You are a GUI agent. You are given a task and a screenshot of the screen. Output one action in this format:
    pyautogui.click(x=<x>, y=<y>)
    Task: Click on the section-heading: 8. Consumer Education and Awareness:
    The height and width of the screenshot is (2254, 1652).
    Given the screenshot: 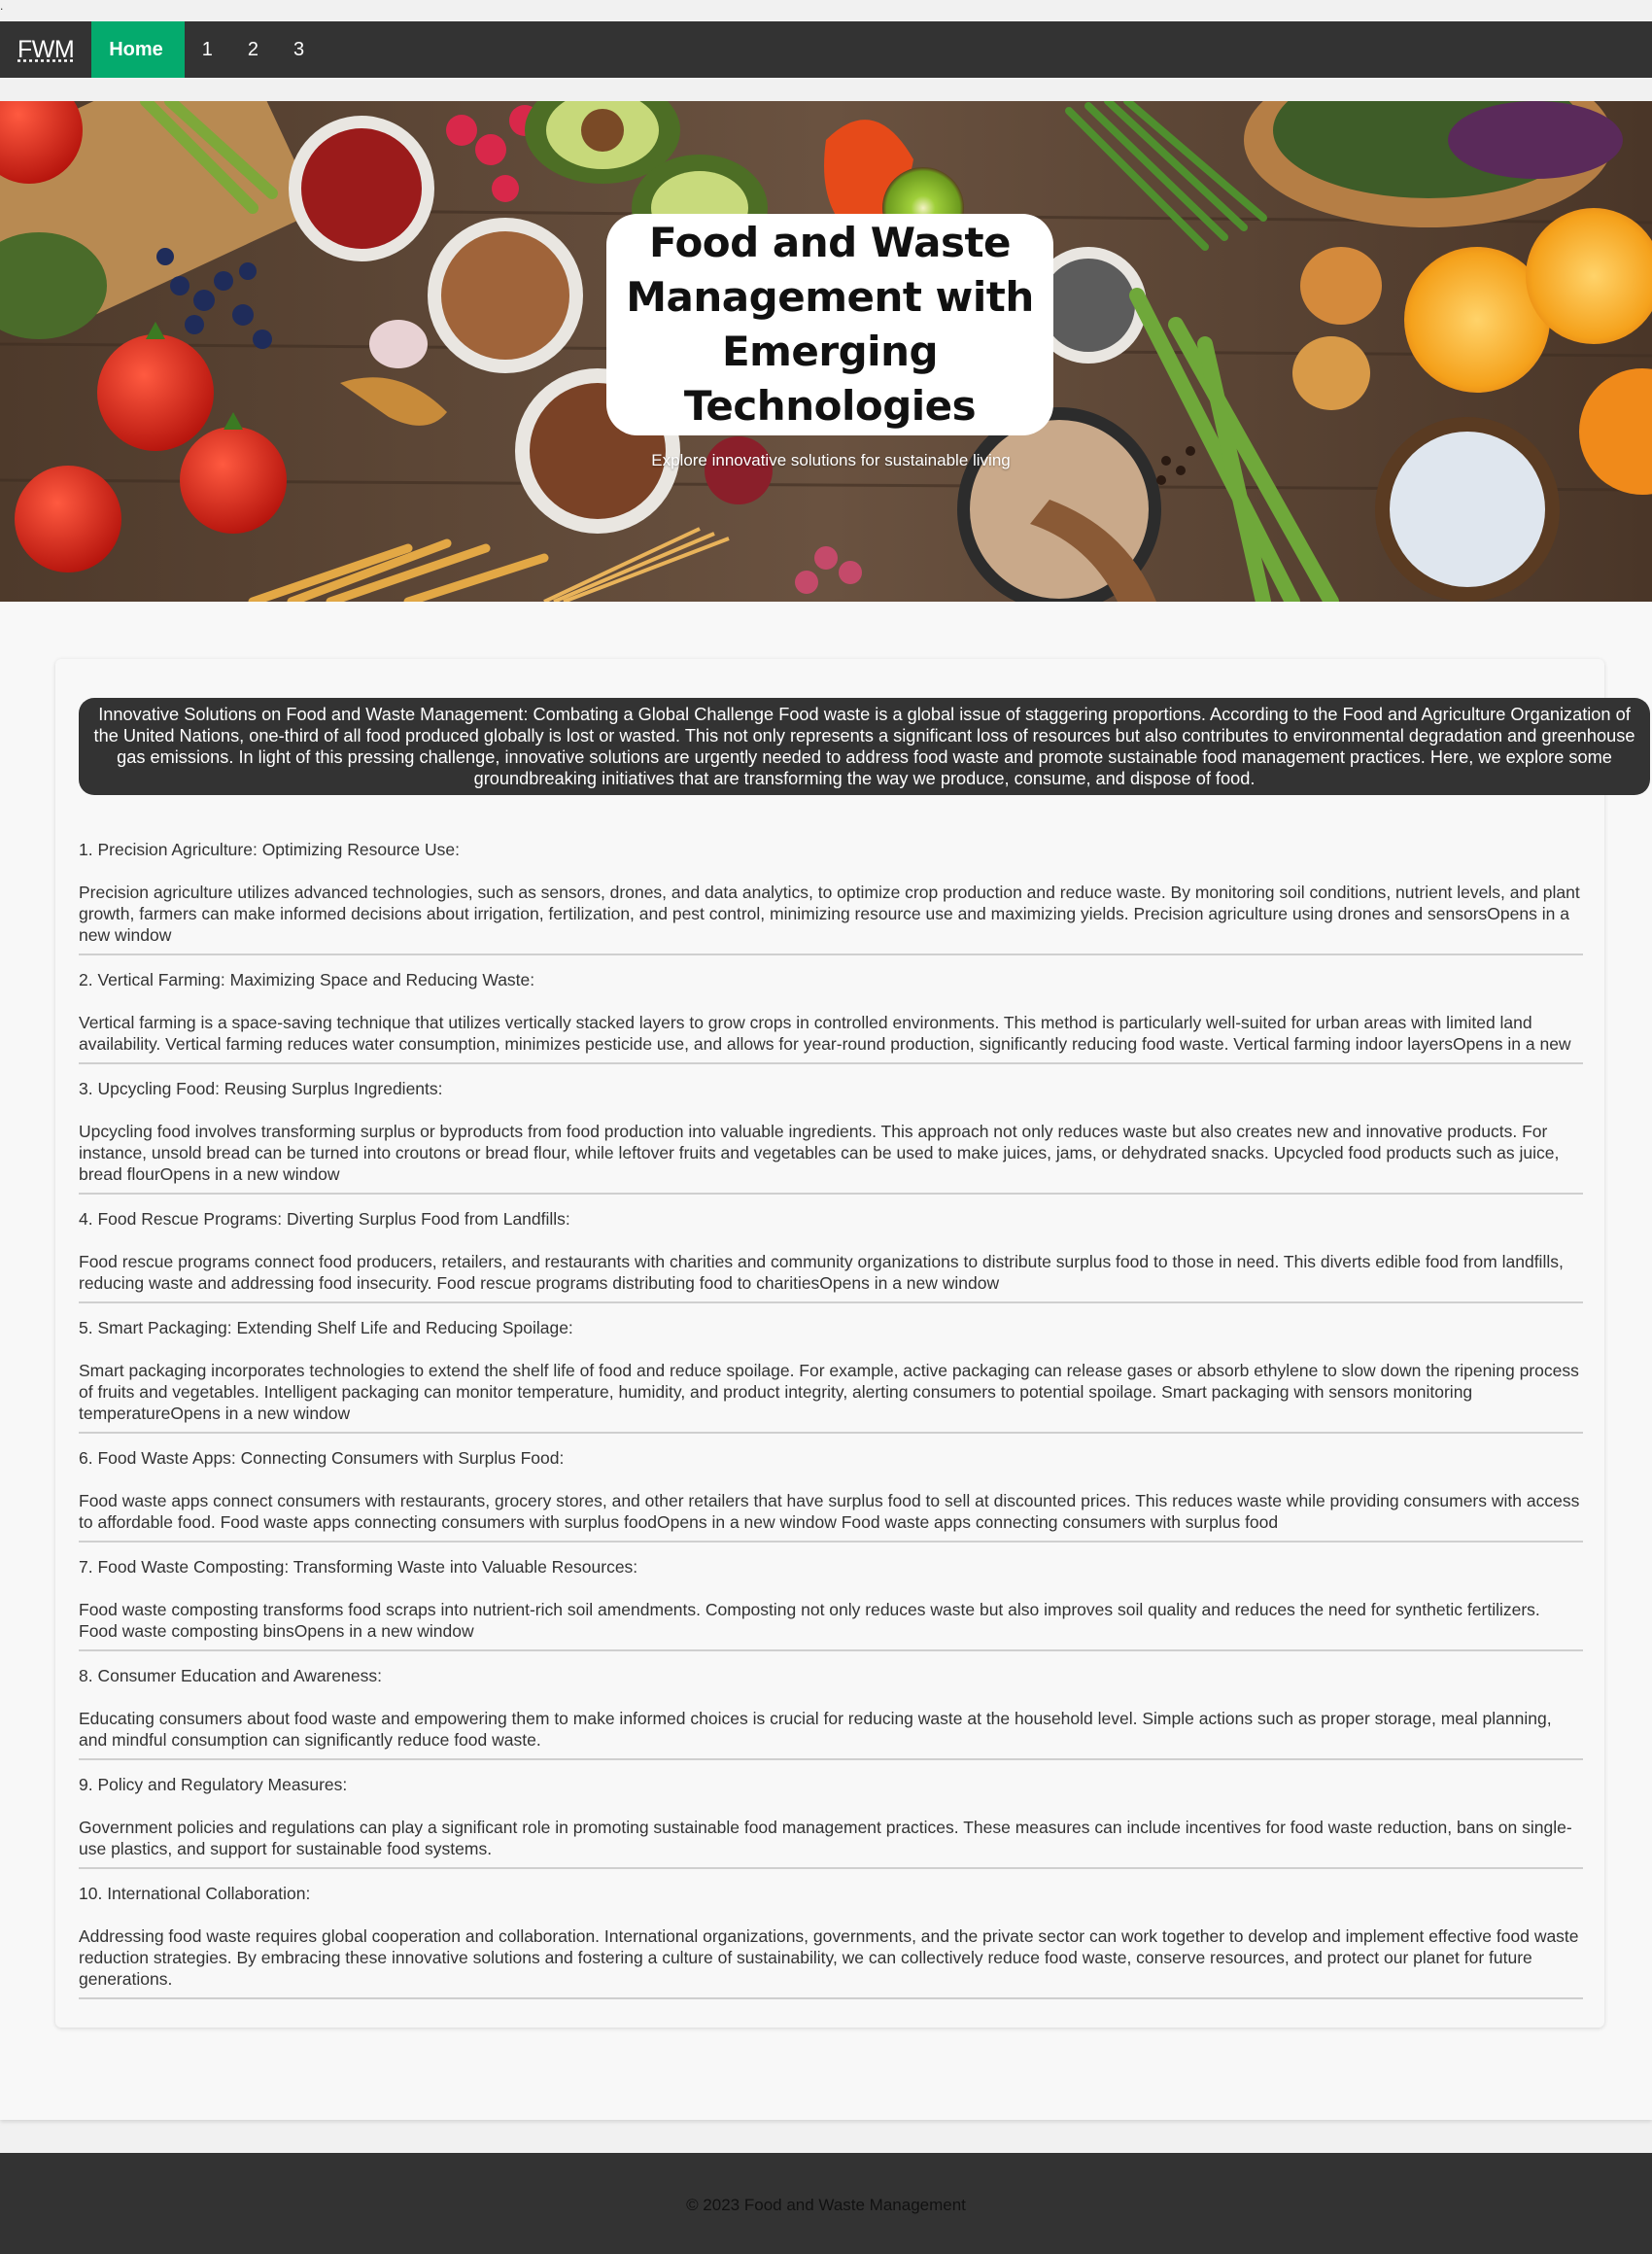 What is the action you would take?
    pyautogui.click(x=231, y=1676)
    